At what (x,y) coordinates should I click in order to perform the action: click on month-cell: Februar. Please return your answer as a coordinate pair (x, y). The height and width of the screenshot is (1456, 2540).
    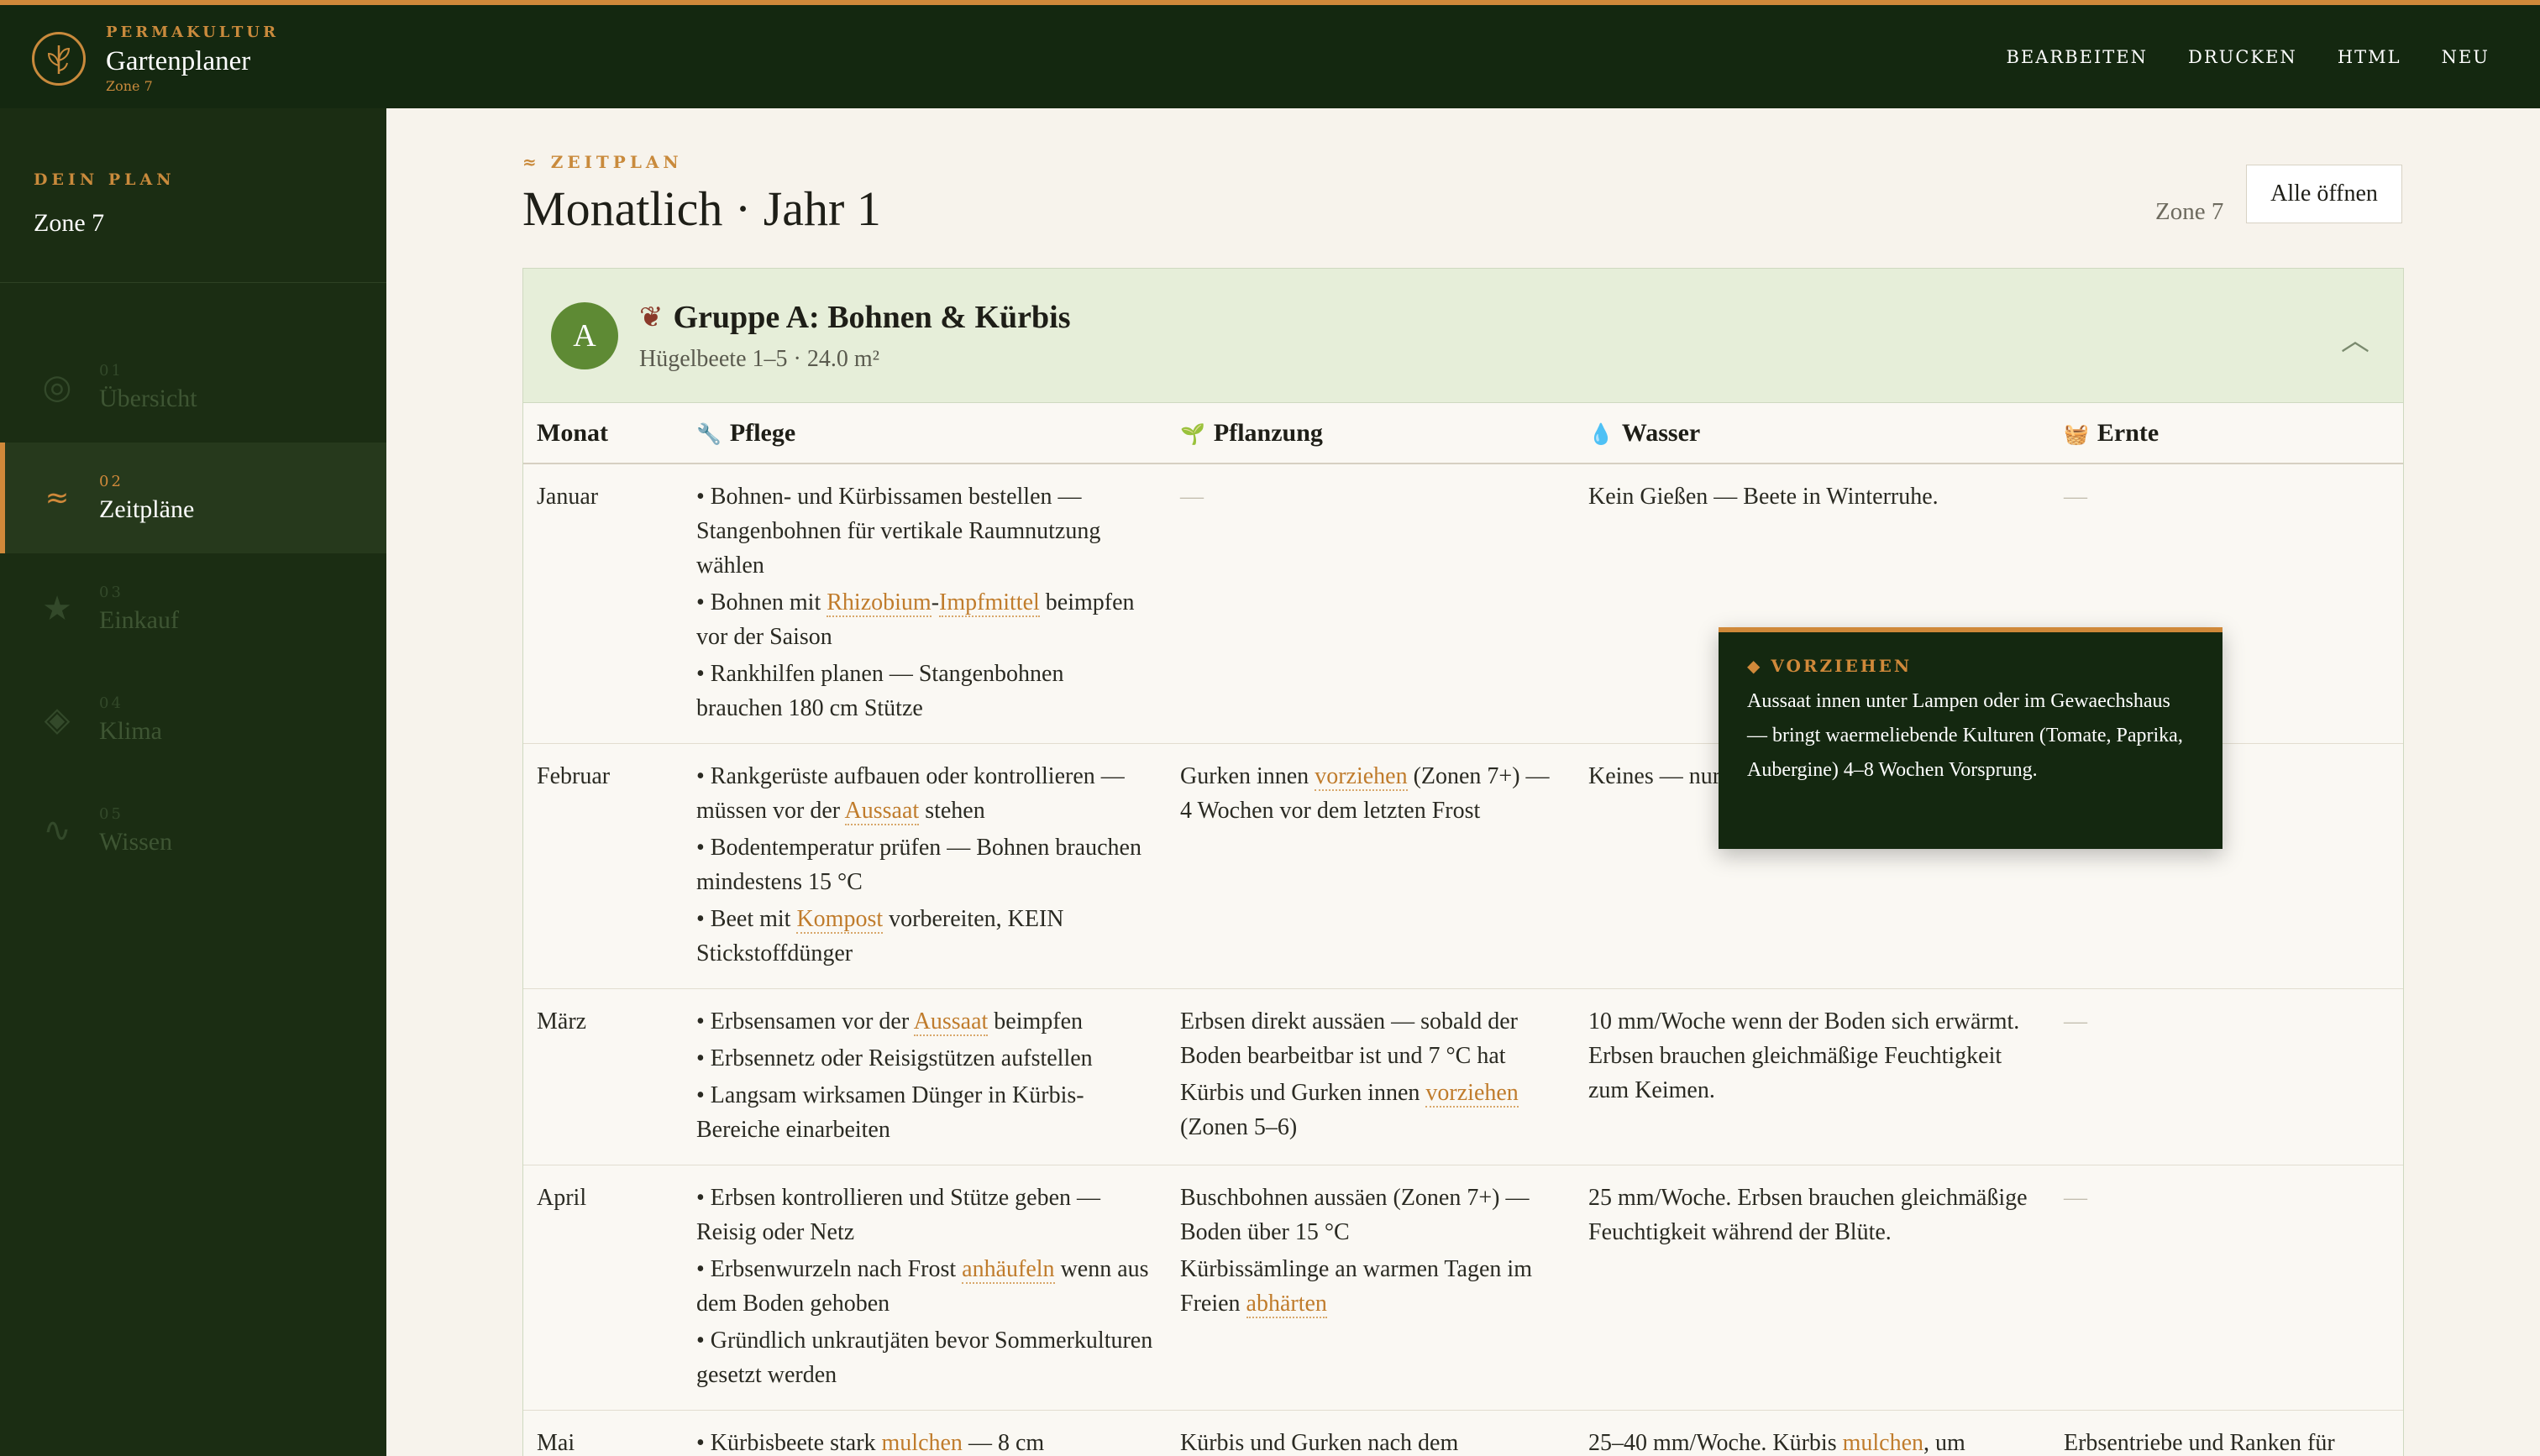
    Looking at the image, I should click on (603, 866).